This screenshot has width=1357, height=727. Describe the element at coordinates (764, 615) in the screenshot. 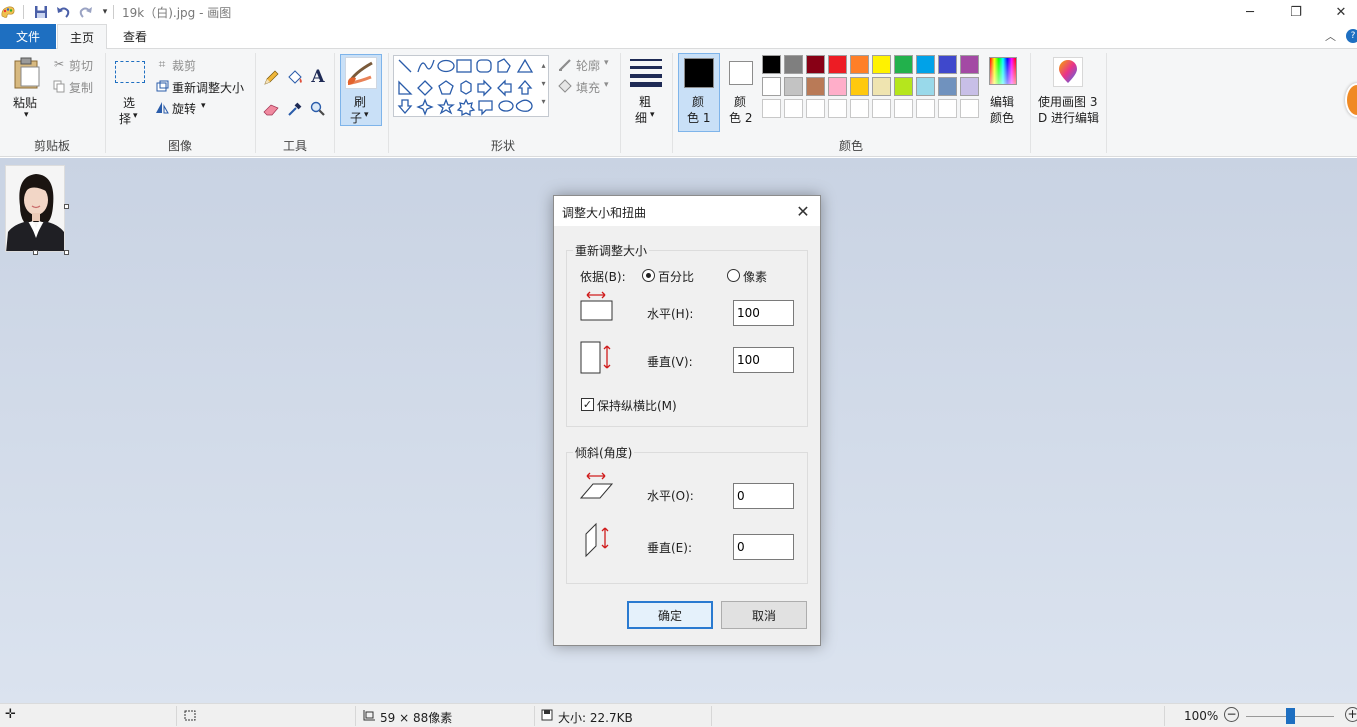

I see `cancel-button: 取消` at that location.